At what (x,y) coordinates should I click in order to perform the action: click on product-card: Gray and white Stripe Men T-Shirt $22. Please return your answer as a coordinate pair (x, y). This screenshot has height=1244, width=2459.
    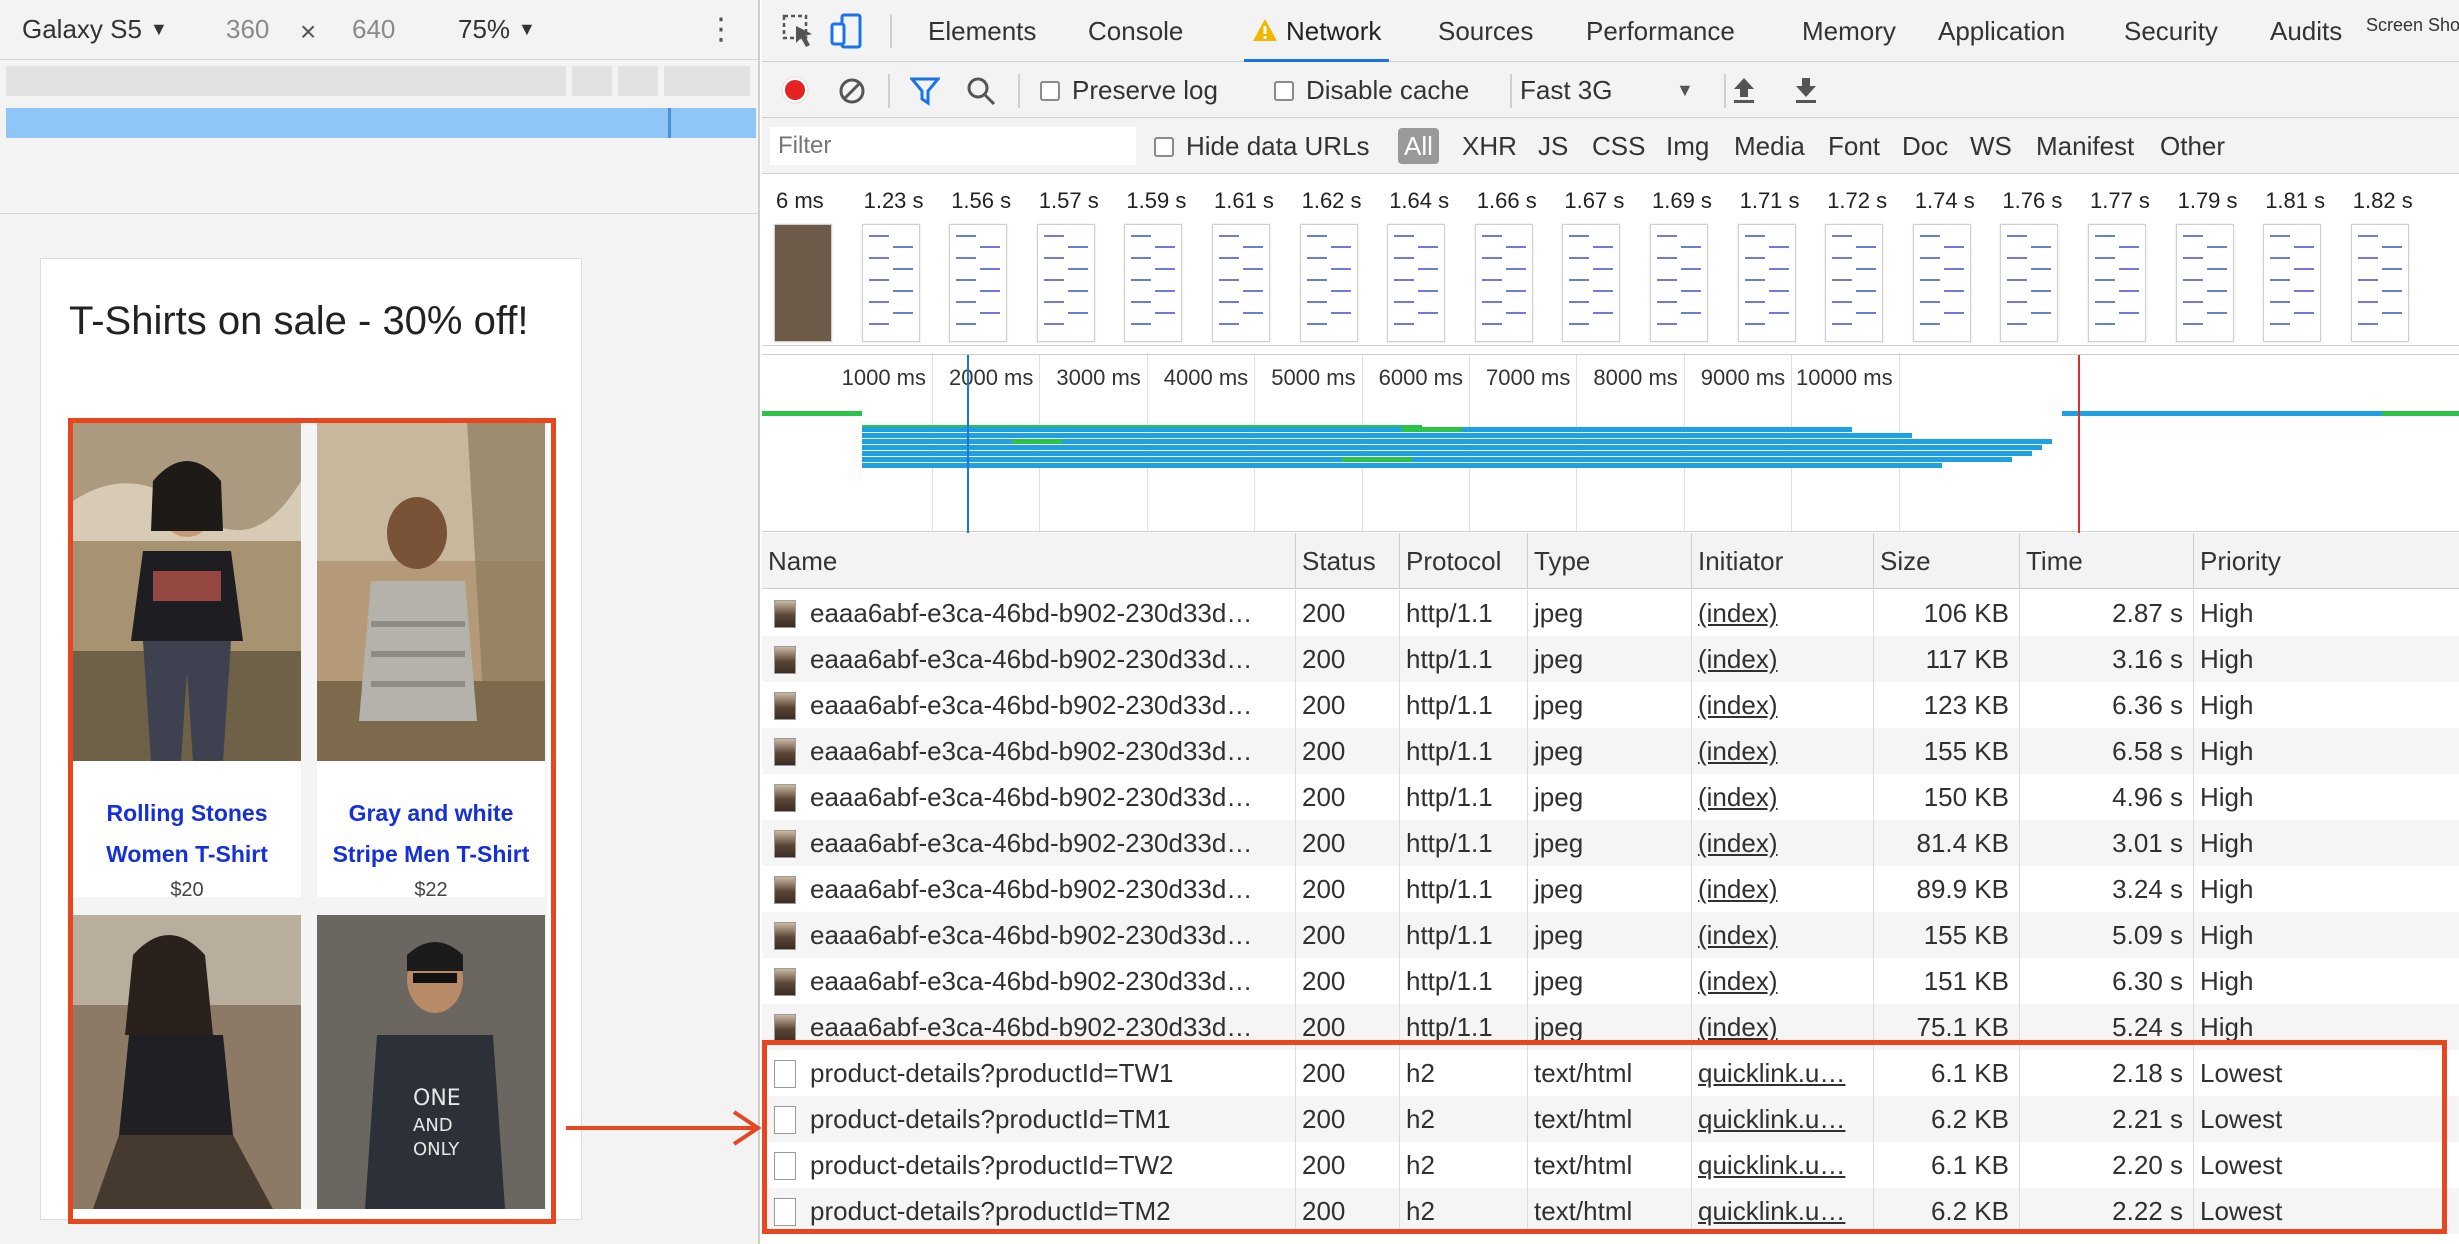
    Looking at the image, I should click on (431, 661).